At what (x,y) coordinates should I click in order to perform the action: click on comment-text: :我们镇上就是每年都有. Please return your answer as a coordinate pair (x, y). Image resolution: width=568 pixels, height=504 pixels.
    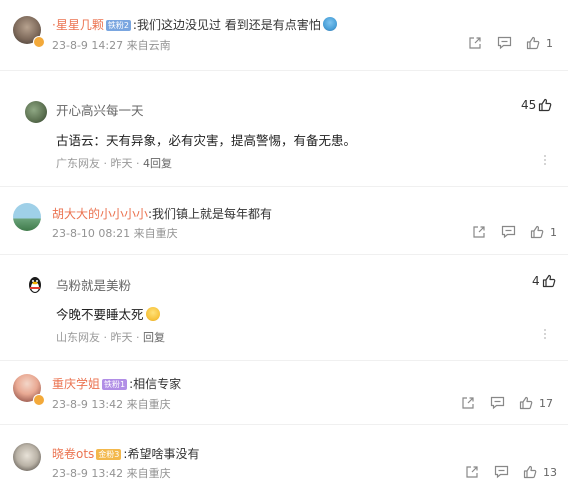
    Looking at the image, I should click on (210, 214).